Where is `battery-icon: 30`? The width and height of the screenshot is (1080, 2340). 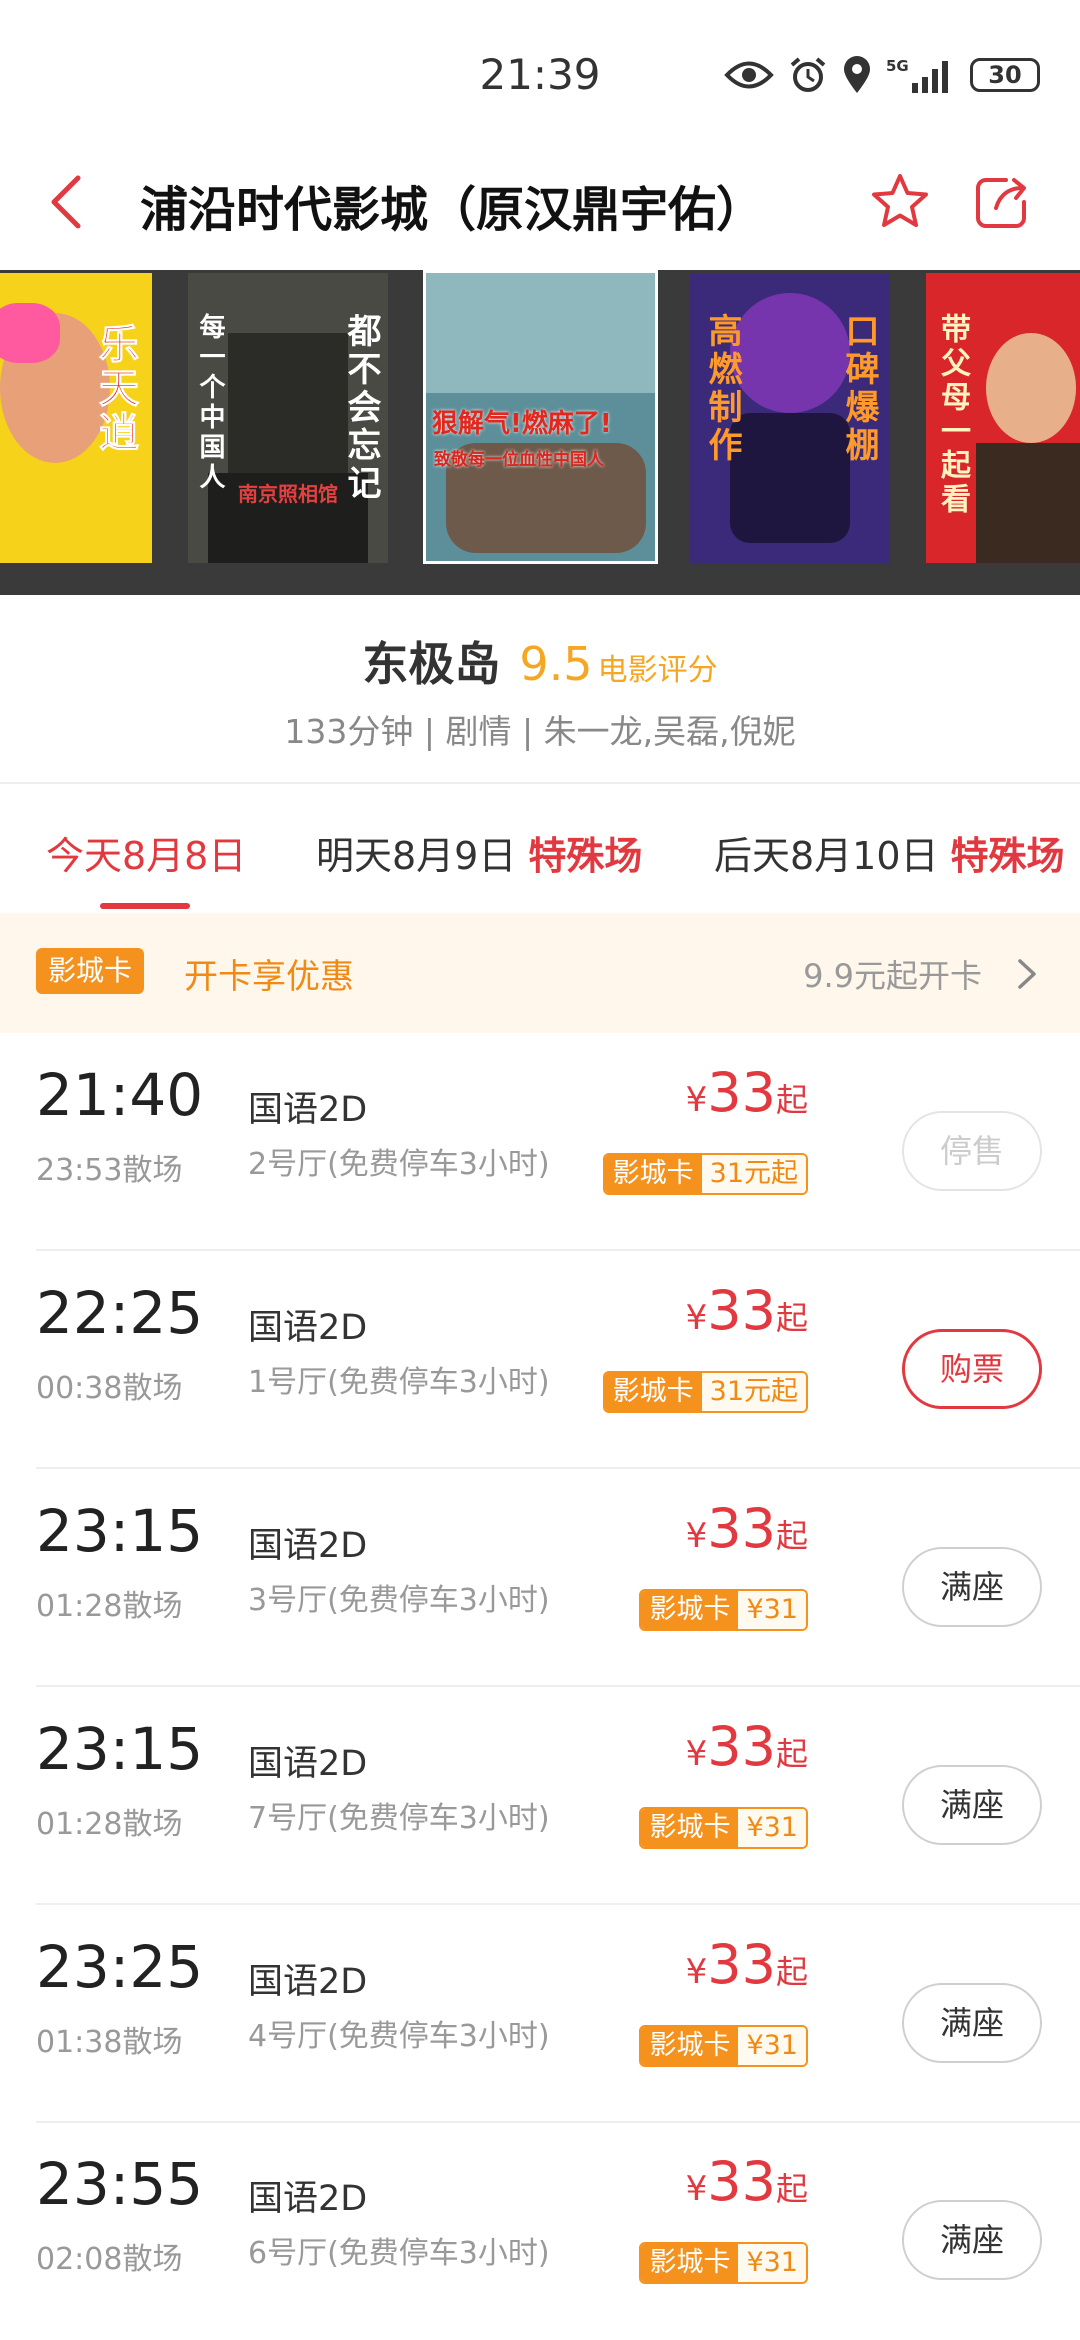 battery-icon: 30 is located at coordinates (1005, 75).